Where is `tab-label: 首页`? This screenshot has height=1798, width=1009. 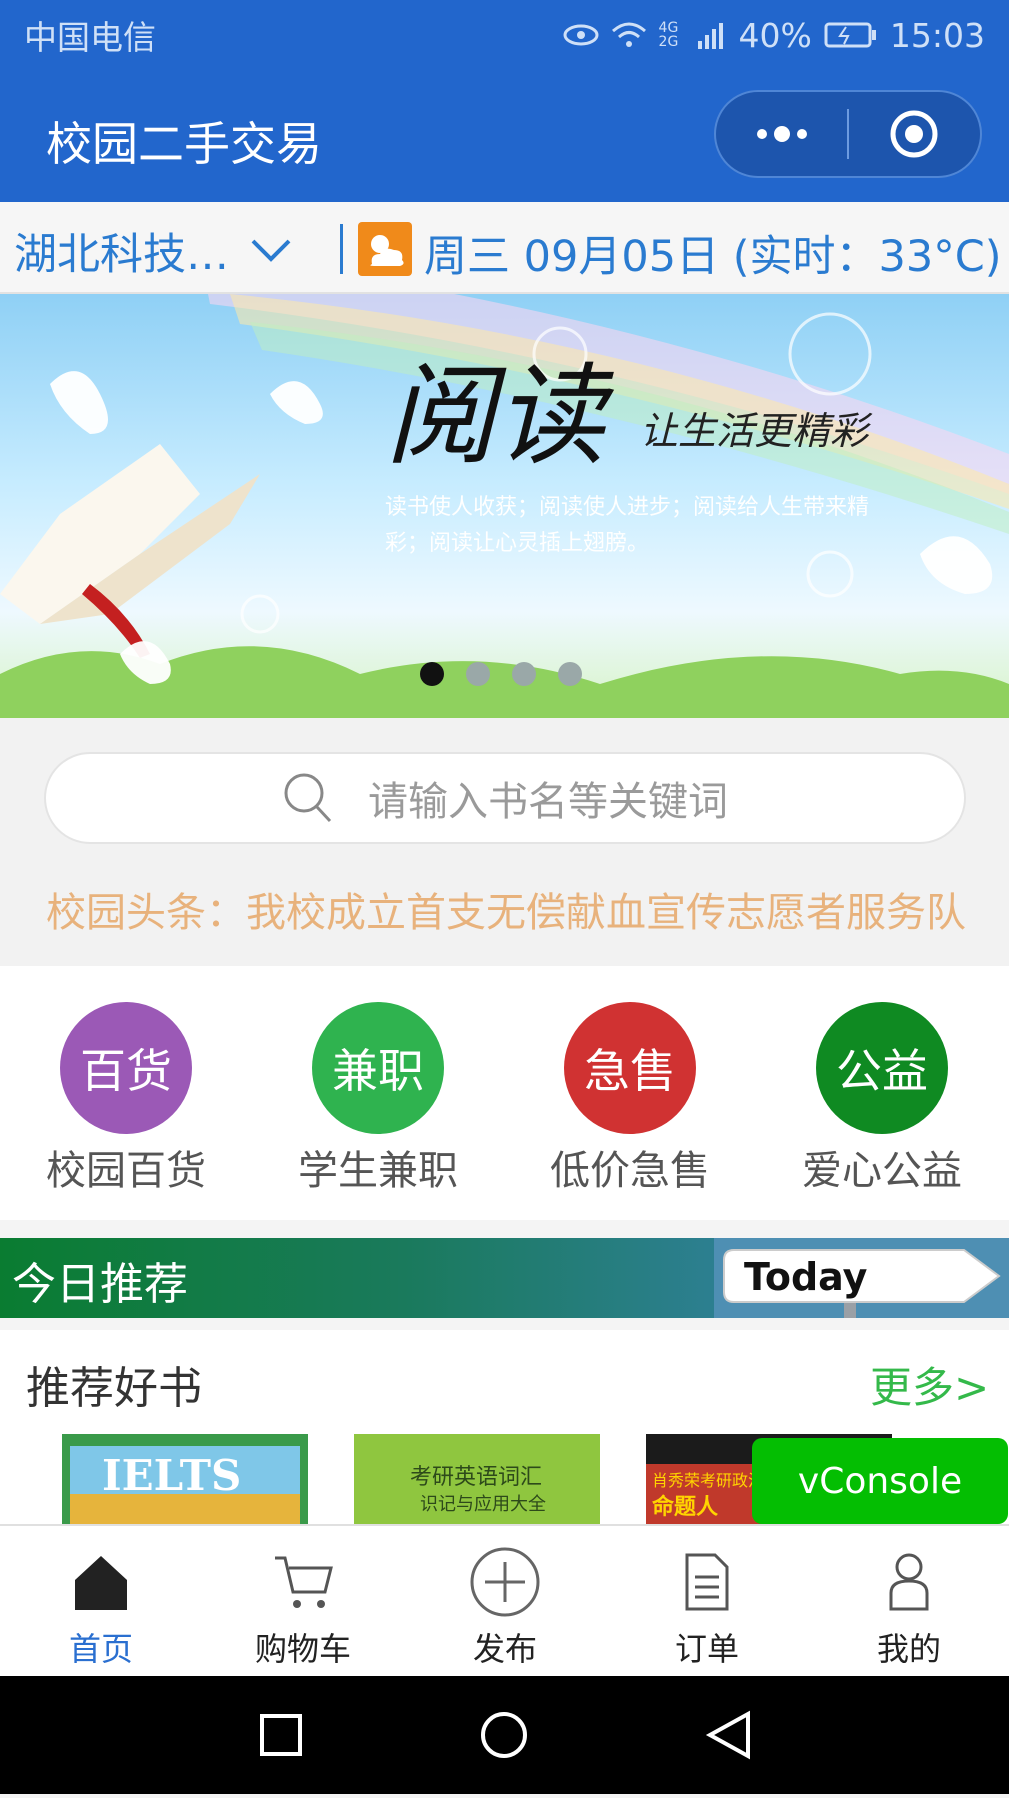
tab-label: 首页 is located at coordinates (100, 1649).